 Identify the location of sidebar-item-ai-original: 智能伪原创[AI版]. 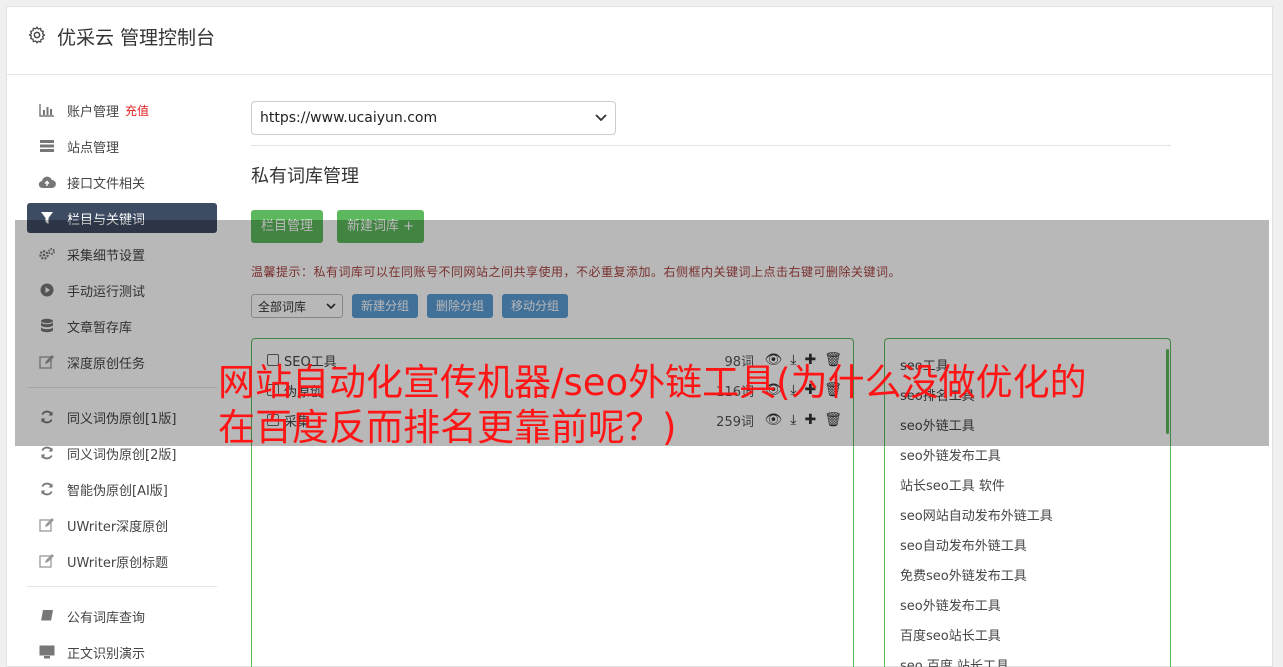
(122, 489).